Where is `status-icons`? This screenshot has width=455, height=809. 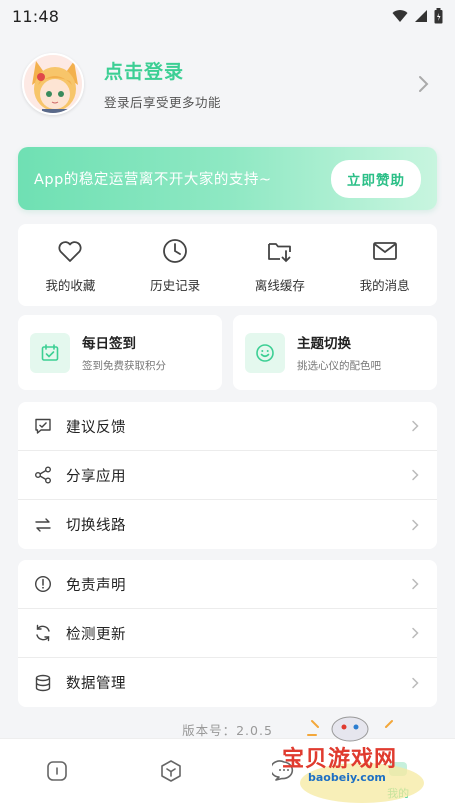
status-icons is located at coordinates (417, 16).